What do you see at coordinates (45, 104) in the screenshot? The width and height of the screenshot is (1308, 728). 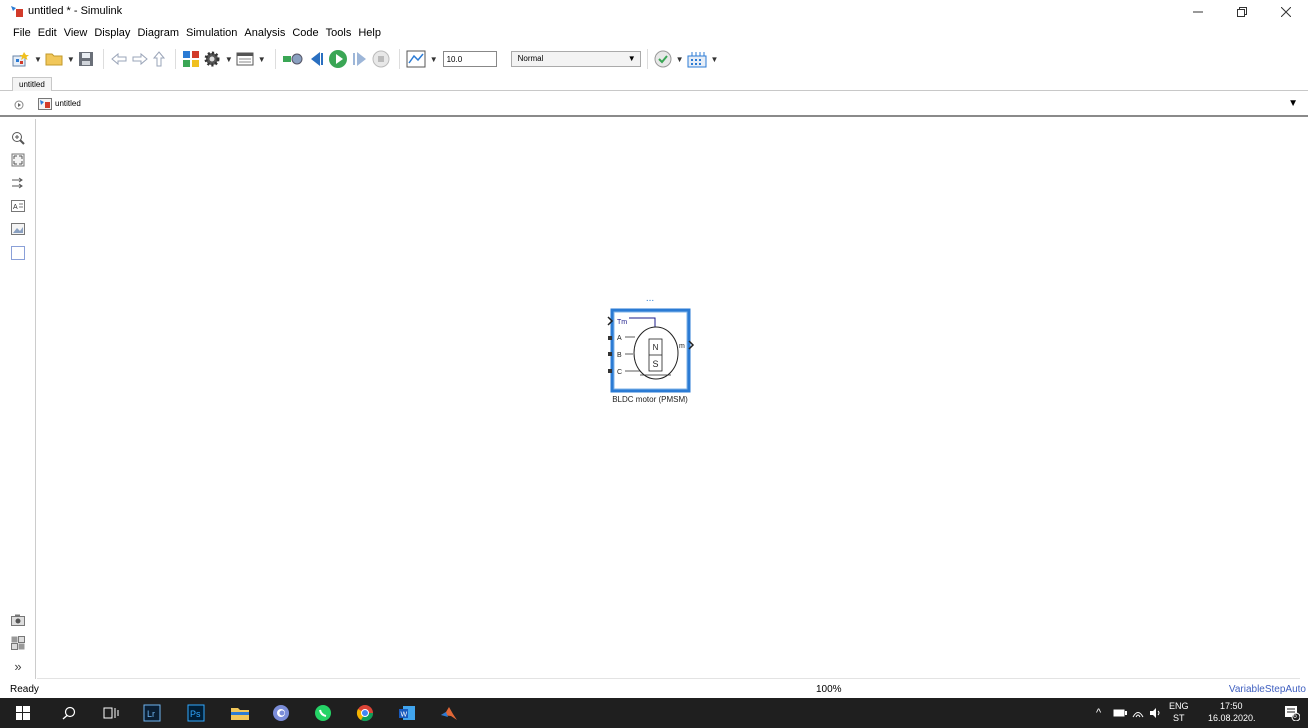 I see `model-icon` at bounding box center [45, 104].